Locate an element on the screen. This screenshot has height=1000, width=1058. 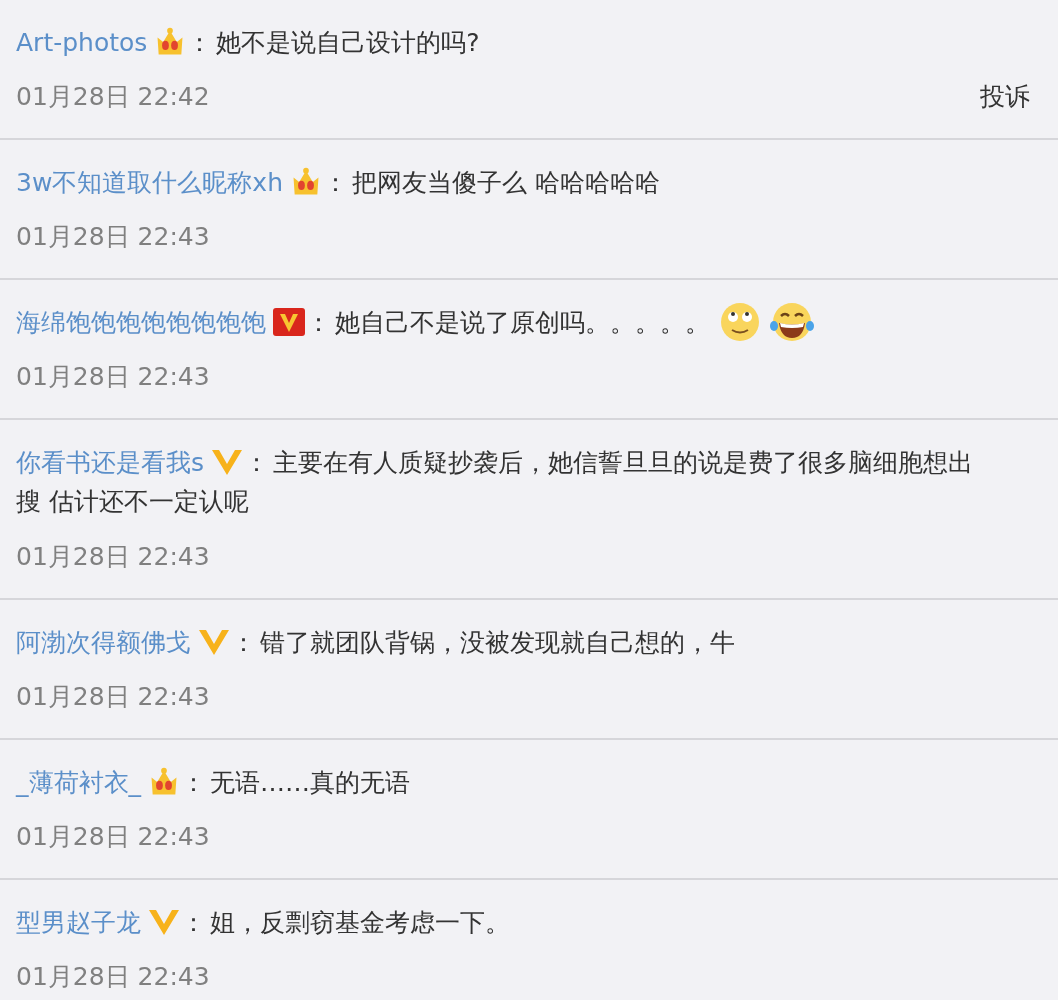
username-link: _薄荷衬衣_ is located at coordinates (78, 782).